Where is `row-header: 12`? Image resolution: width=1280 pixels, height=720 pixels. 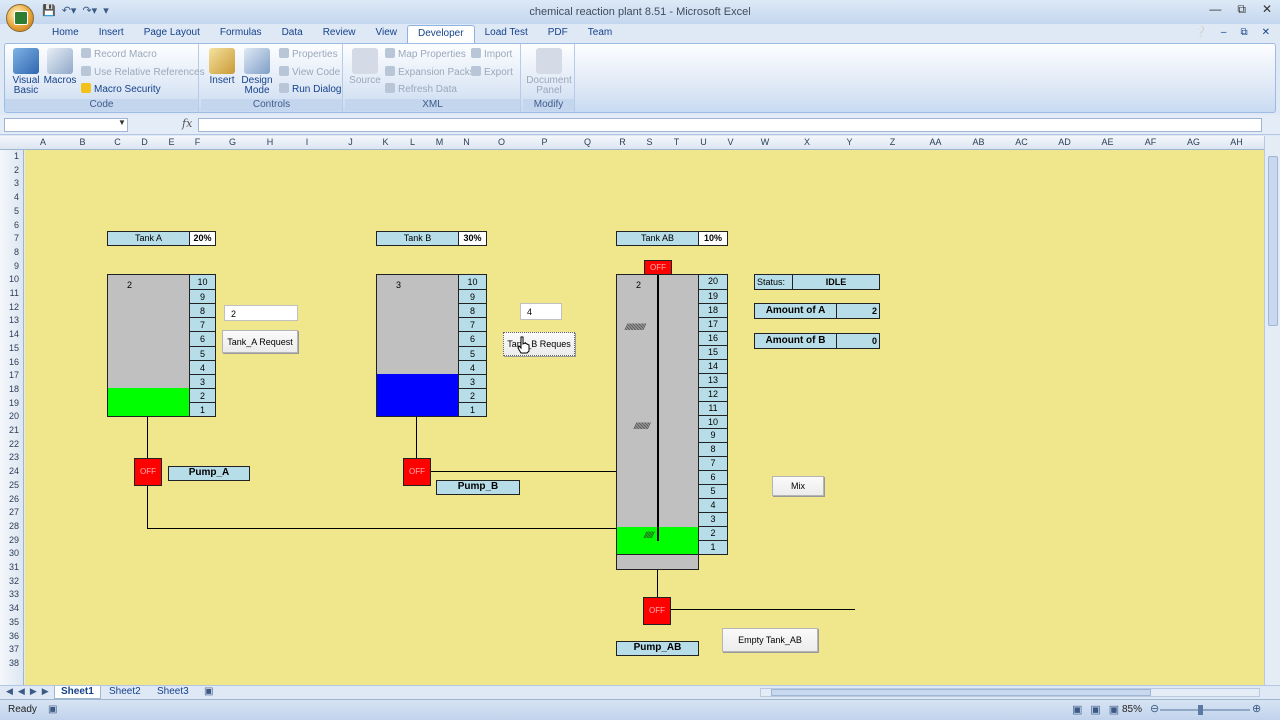 row-header: 12 is located at coordinates (14, 307).